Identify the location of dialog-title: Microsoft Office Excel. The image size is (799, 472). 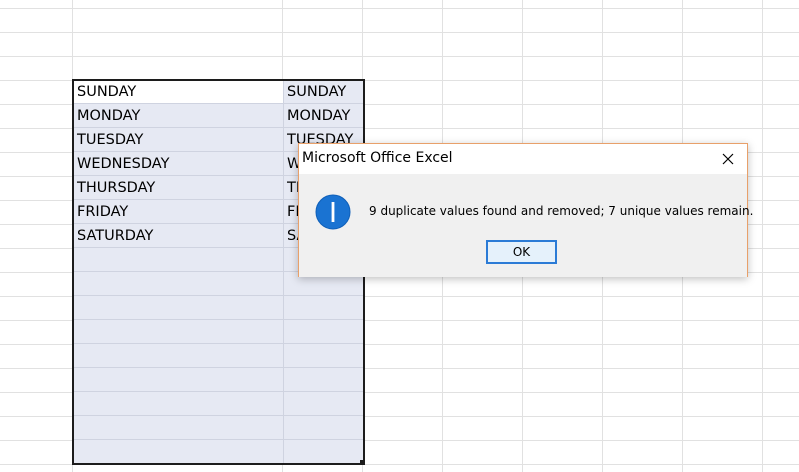
(377, 158).